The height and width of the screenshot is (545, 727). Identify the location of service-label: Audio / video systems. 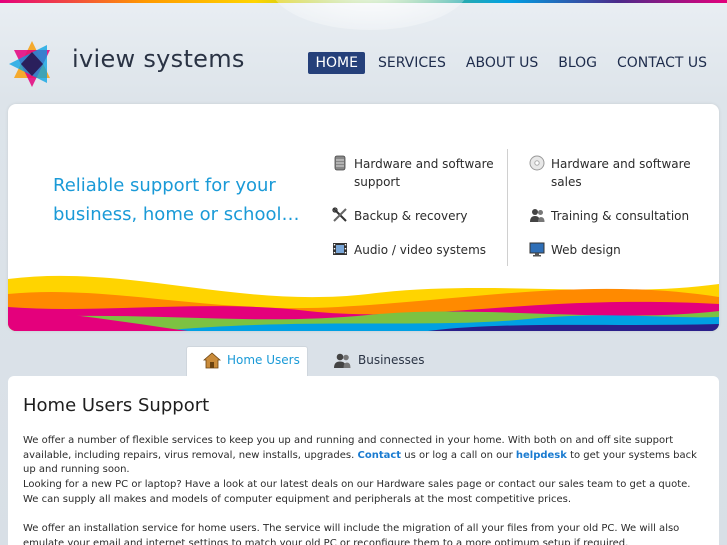
(420, 250).